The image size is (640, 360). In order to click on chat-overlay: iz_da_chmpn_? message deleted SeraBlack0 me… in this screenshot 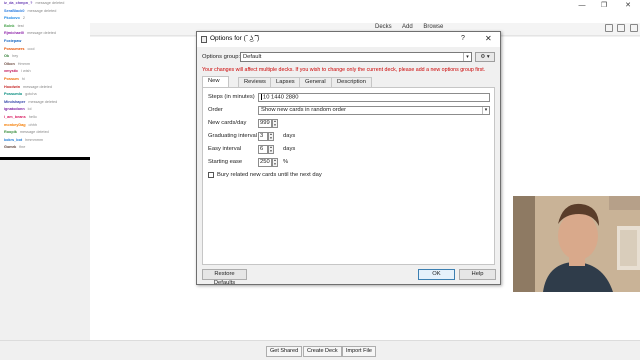, I will do `click(45, 80)`.